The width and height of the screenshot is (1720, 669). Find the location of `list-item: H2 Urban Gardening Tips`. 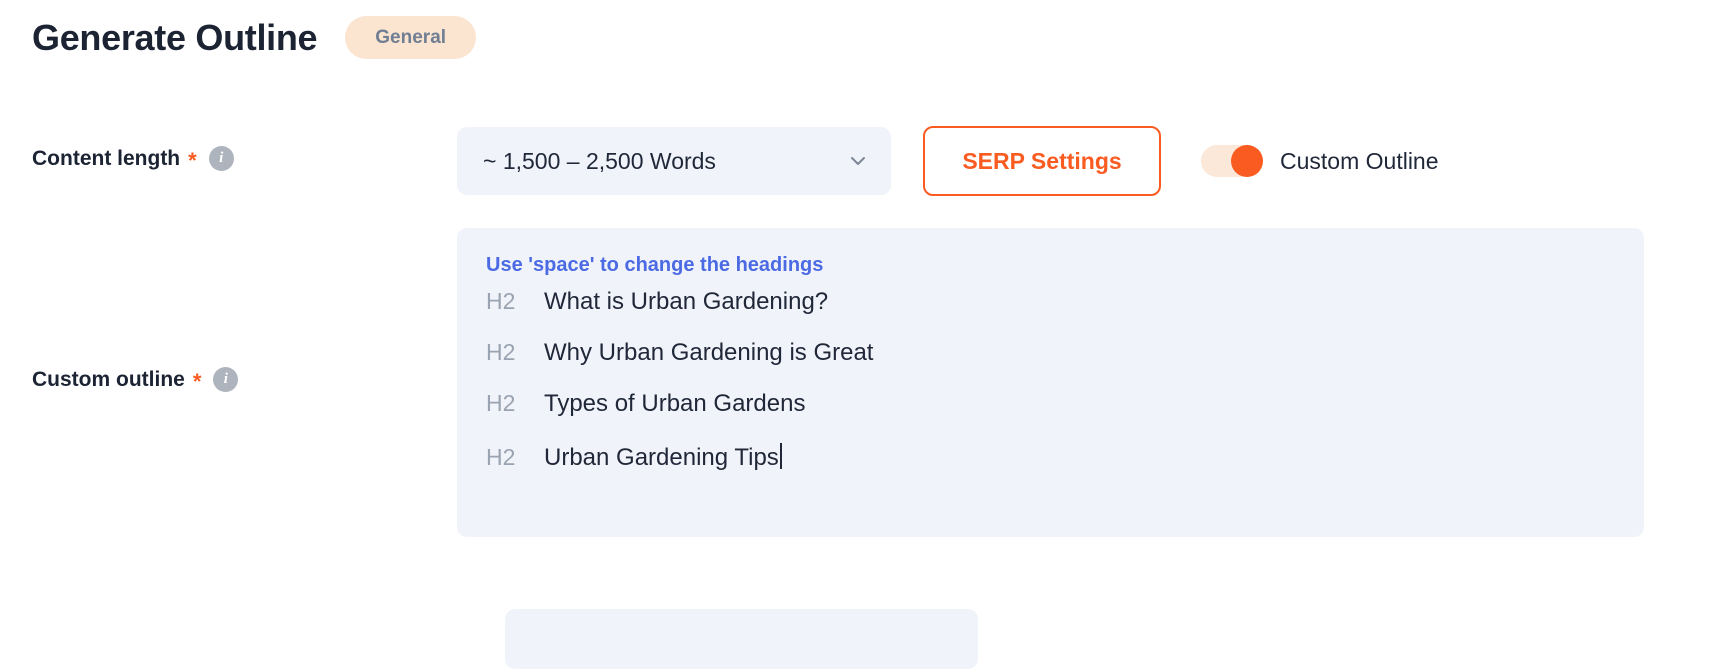

list-item: H2 Urban Gardening Tips is located at coordinates (1065, 468).